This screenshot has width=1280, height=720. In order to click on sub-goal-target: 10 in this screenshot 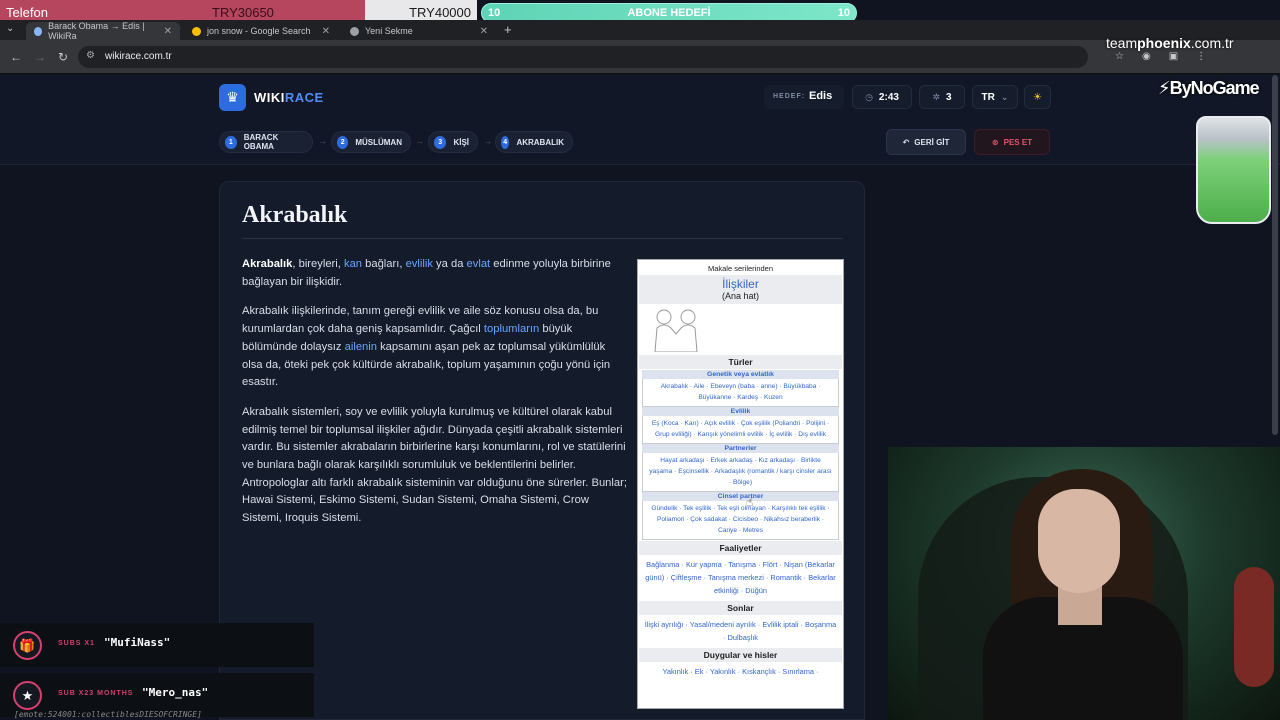, I will do `click(843, 13)`.